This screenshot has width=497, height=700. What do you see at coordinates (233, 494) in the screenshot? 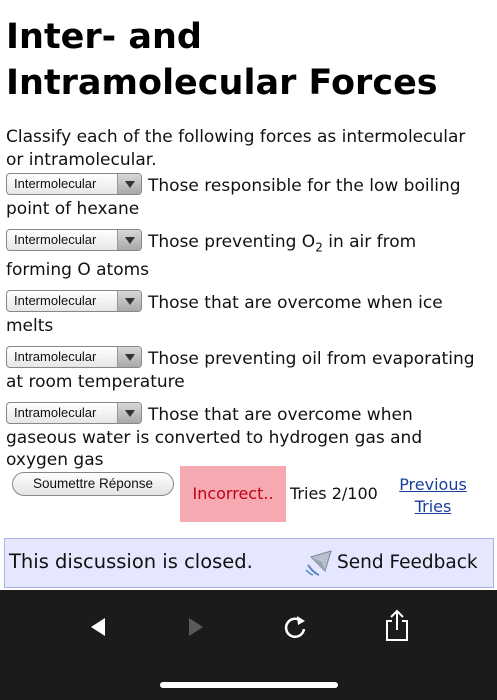
I see `result-feedback-badge: Incorrect..` at bounding box center [233, 494].